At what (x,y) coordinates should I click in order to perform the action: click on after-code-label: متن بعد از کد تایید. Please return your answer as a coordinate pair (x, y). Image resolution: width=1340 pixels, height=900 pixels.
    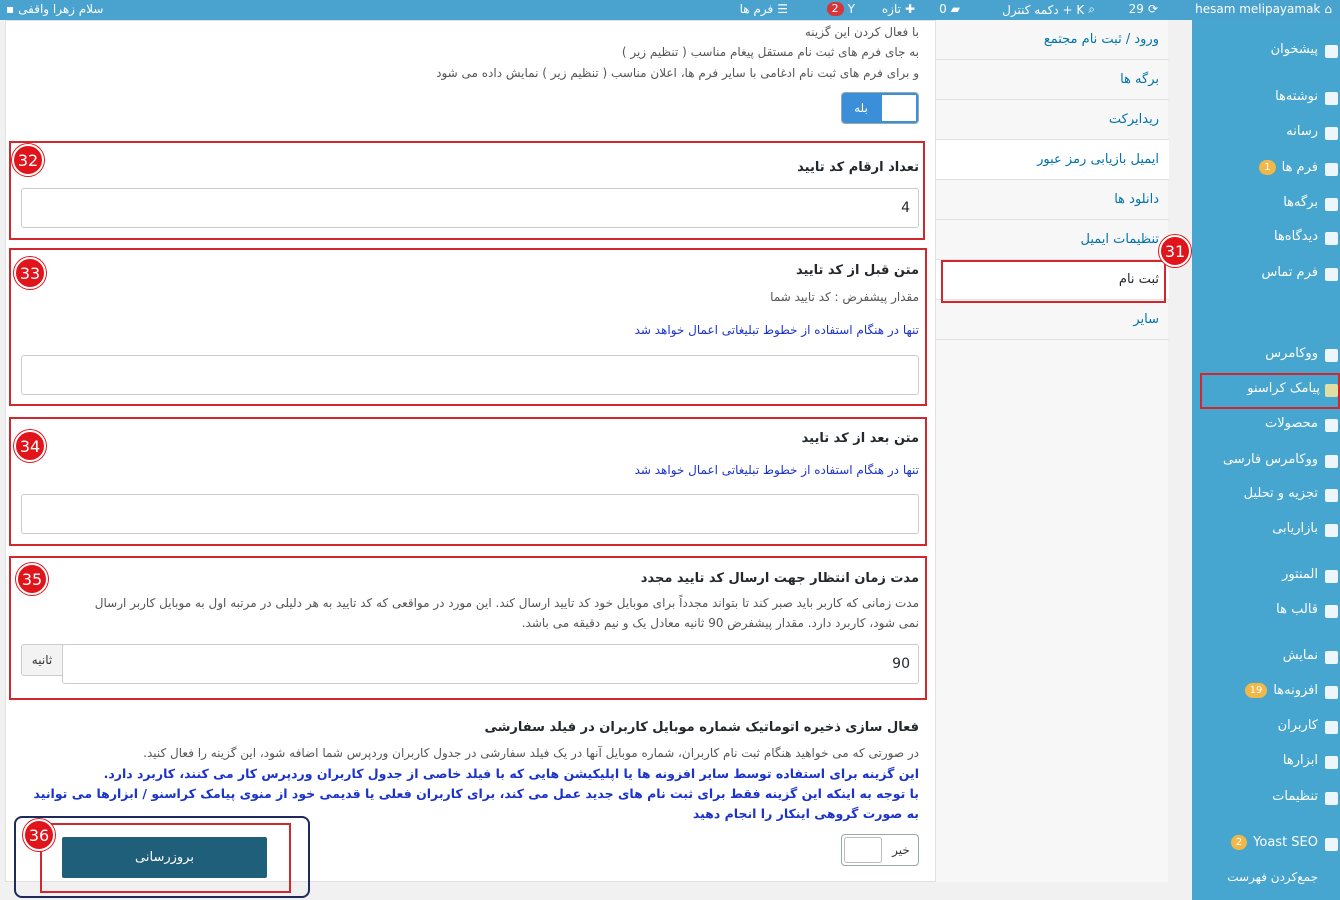
    Looking at the image, I should click on (860, 438).